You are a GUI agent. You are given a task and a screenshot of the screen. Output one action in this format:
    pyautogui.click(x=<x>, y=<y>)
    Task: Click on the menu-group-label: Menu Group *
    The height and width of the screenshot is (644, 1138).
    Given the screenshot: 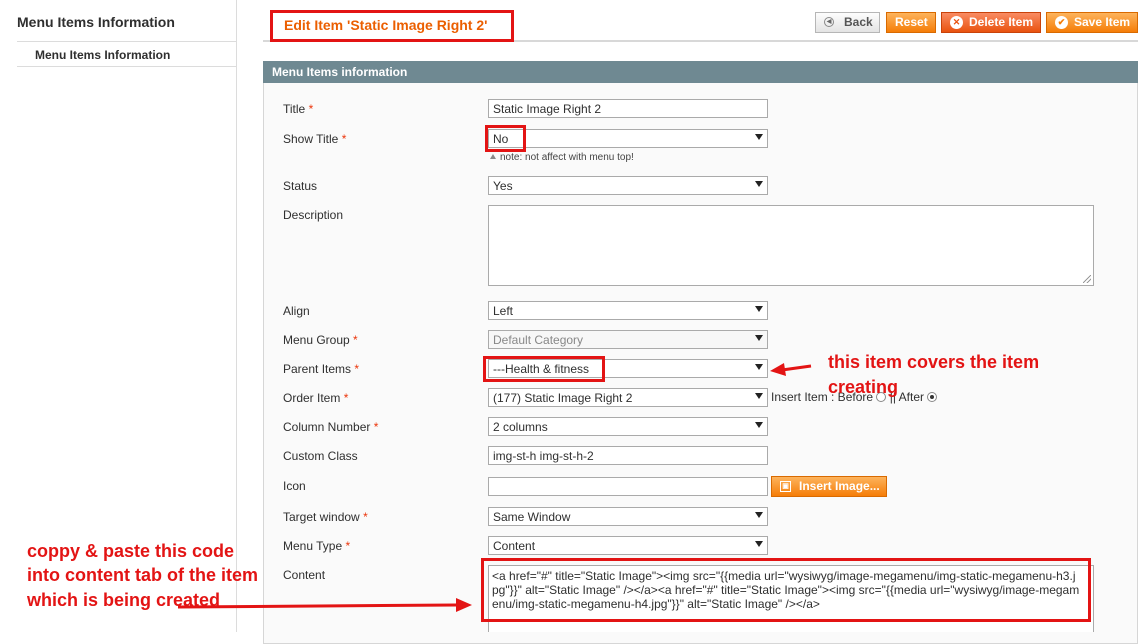 What is the action you would take?
    pyautogui.click(x=320, y=340)
    